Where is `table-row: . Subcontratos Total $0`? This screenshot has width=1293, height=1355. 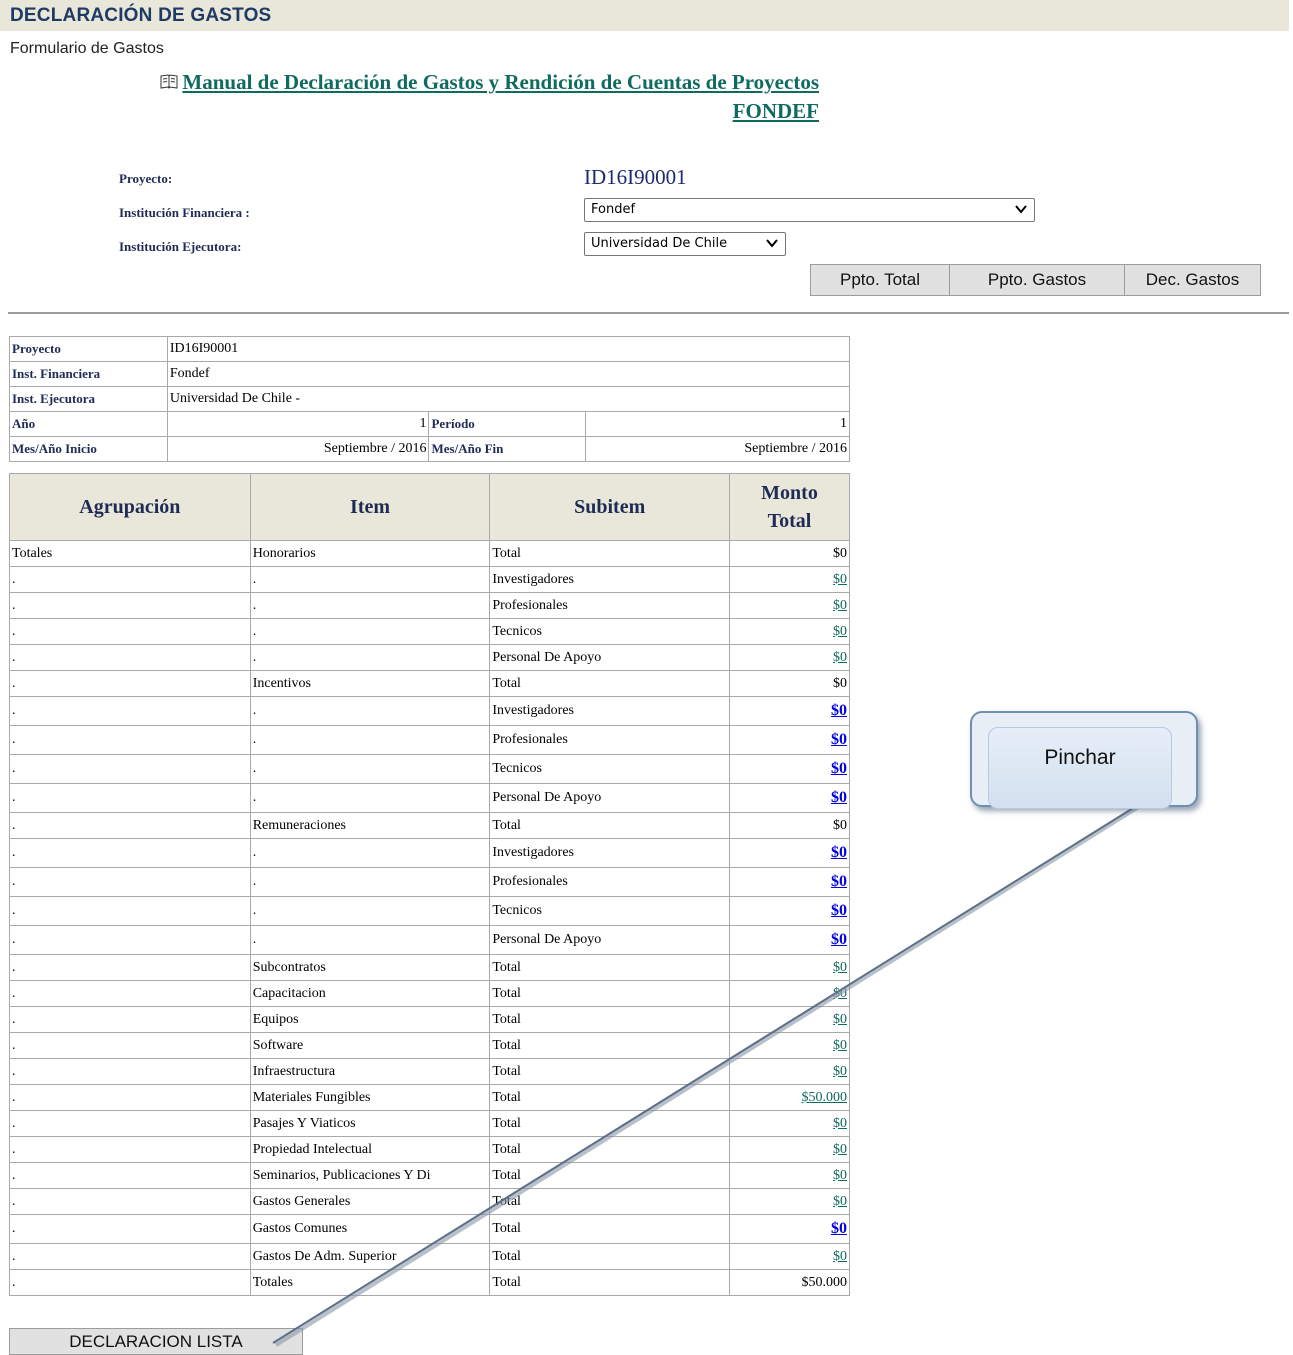
table-row: . Subcontratos Total $0 is located at coordinates (429, 967).